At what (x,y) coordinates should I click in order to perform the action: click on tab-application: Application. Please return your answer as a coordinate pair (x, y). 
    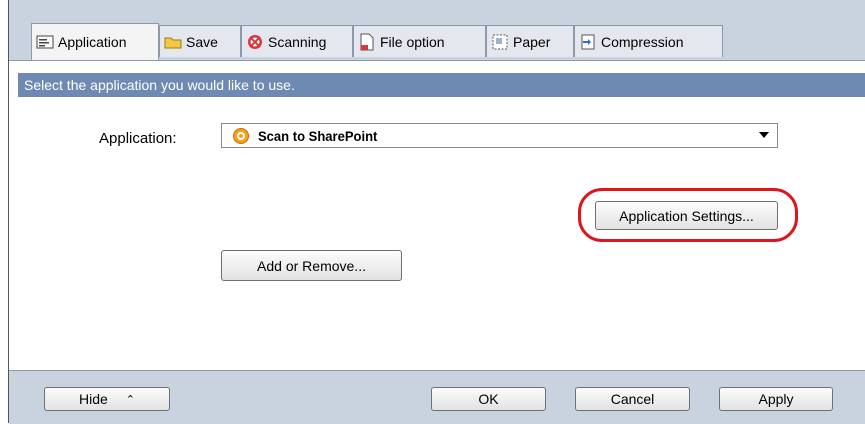
    Looking at the image, I should click on (95, 41).